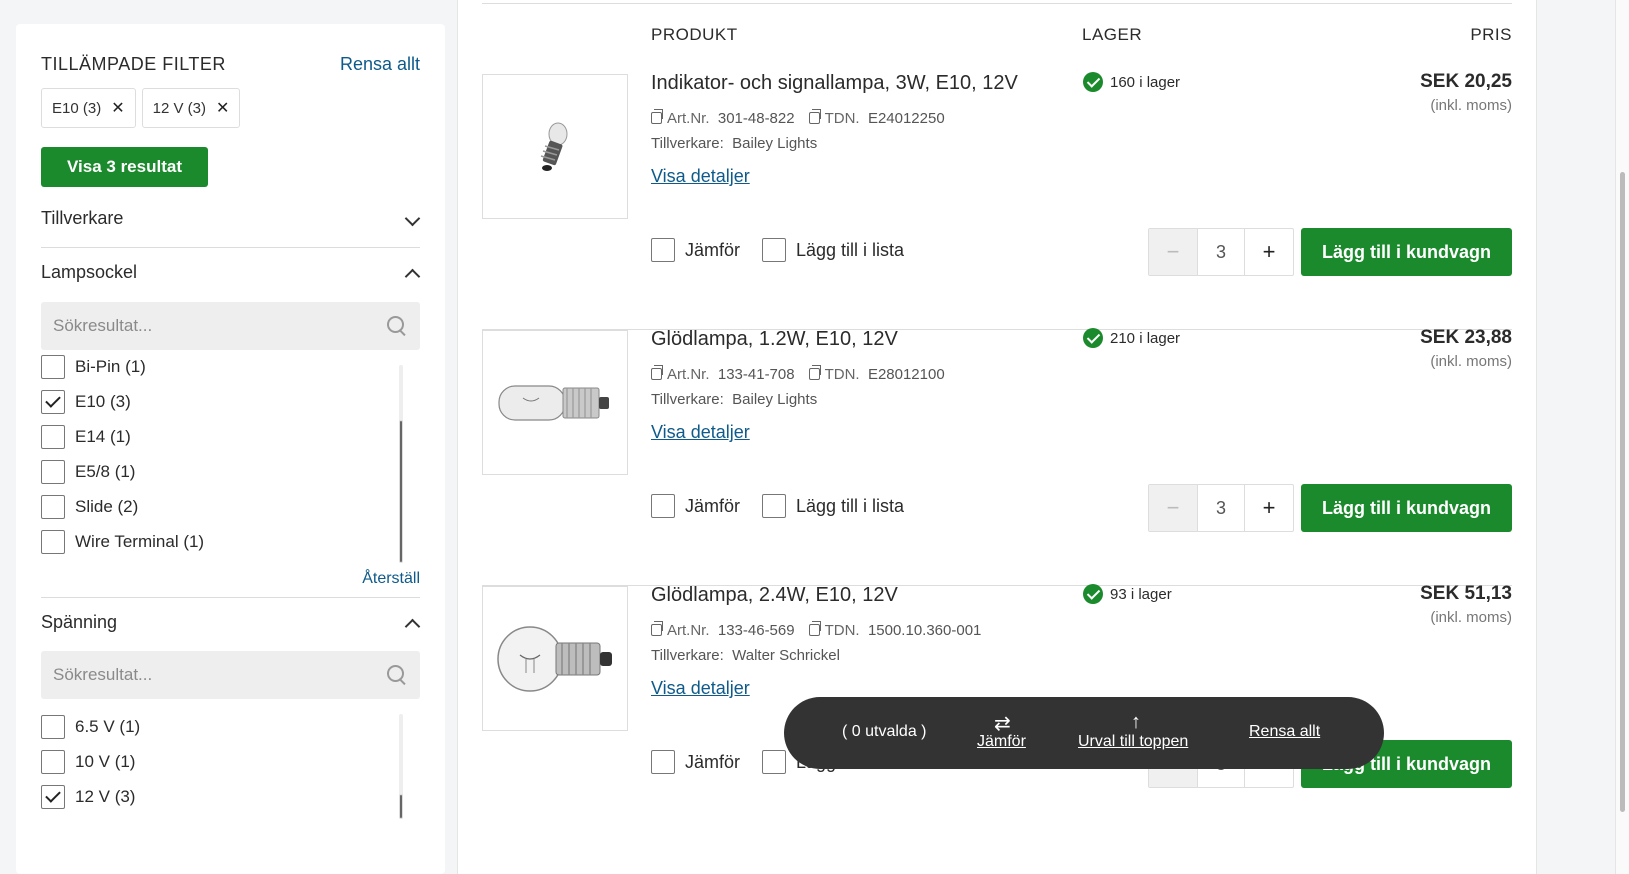 The image size is (1629, 874). What do you see at coordinates (380, 64) in the screenshot?
I see `clear-all-filters-link: Rensa allt` at bounding box center [380, 64].